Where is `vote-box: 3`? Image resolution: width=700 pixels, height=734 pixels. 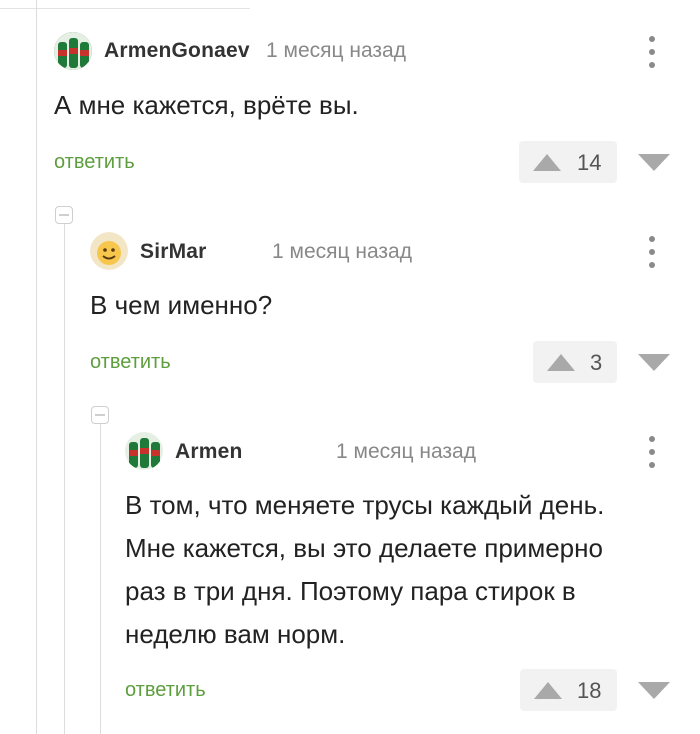
vote-box: 3 is located at coordinates (575, 362).